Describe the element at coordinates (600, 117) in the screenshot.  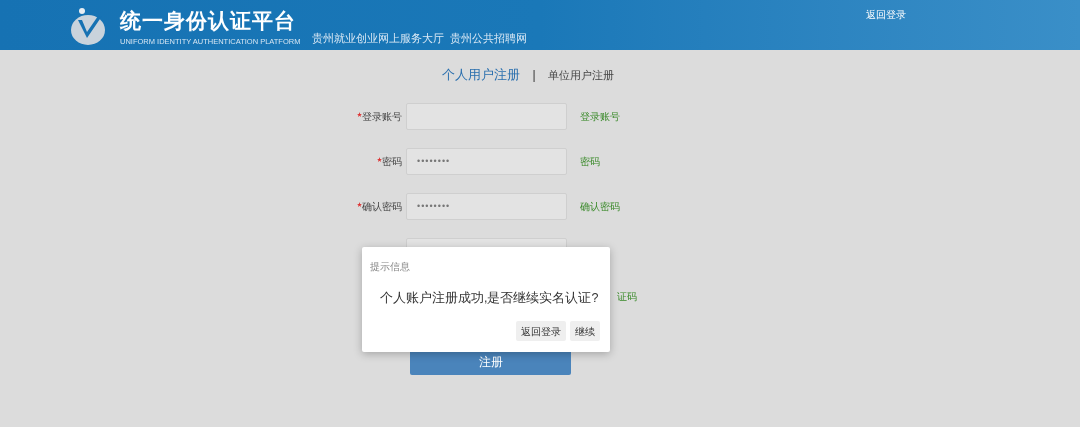
I see `field-hint: 登录账号` at that location.